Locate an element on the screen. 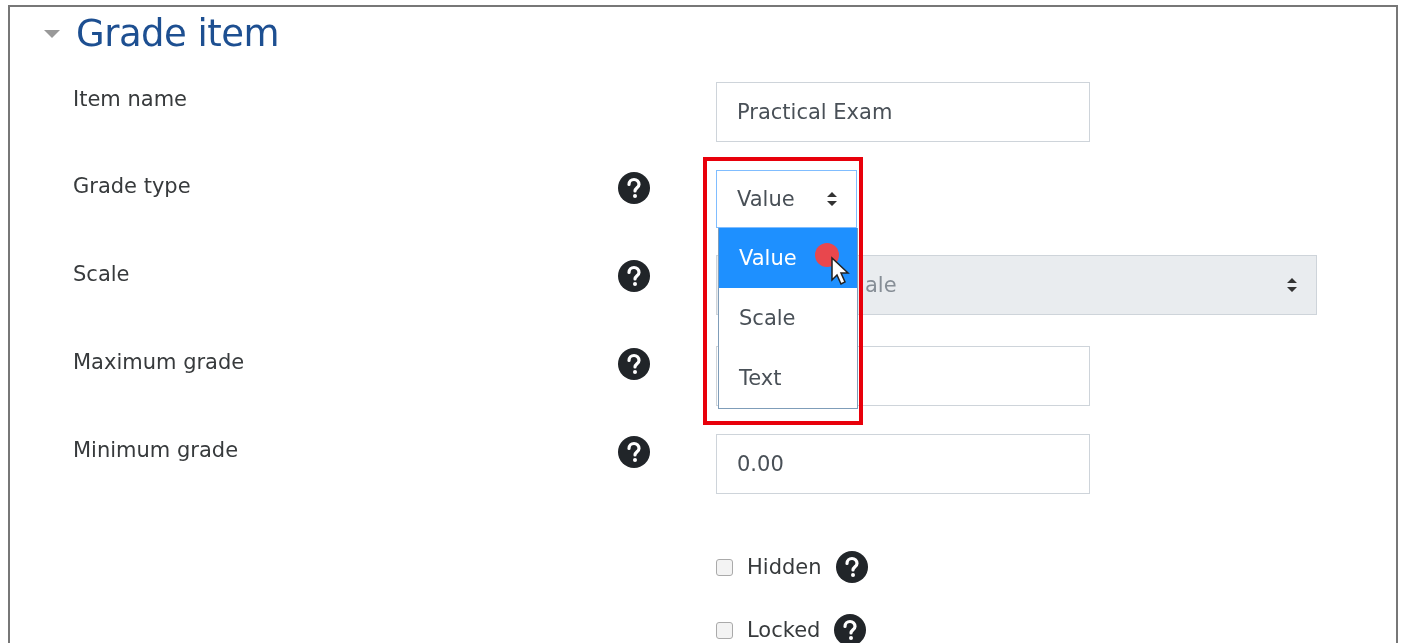 The height and width of the screenshot is (643, 1405). section-title: Grade item is located at coordinates (178, 33).